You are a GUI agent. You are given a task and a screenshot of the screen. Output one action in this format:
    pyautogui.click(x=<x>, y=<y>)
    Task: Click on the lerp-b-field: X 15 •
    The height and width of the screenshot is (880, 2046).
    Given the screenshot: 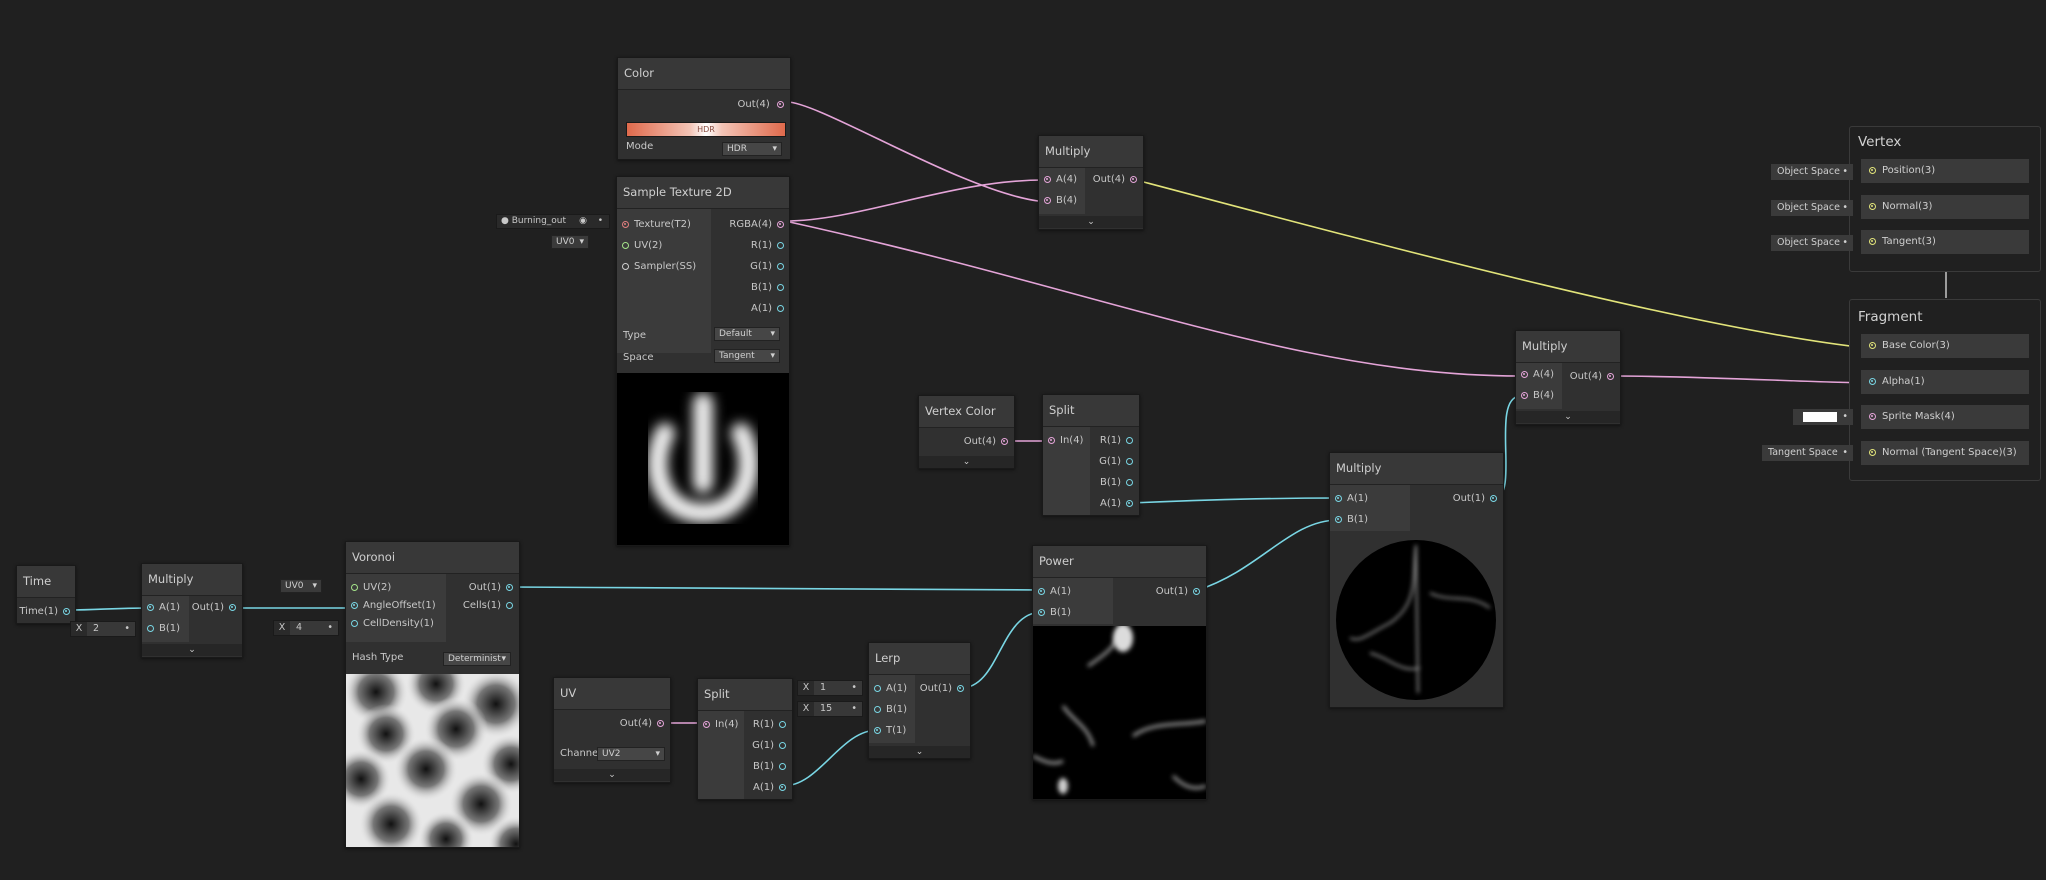 What is the action you would take?
    pyautogui.click(x=830, y=709)
    